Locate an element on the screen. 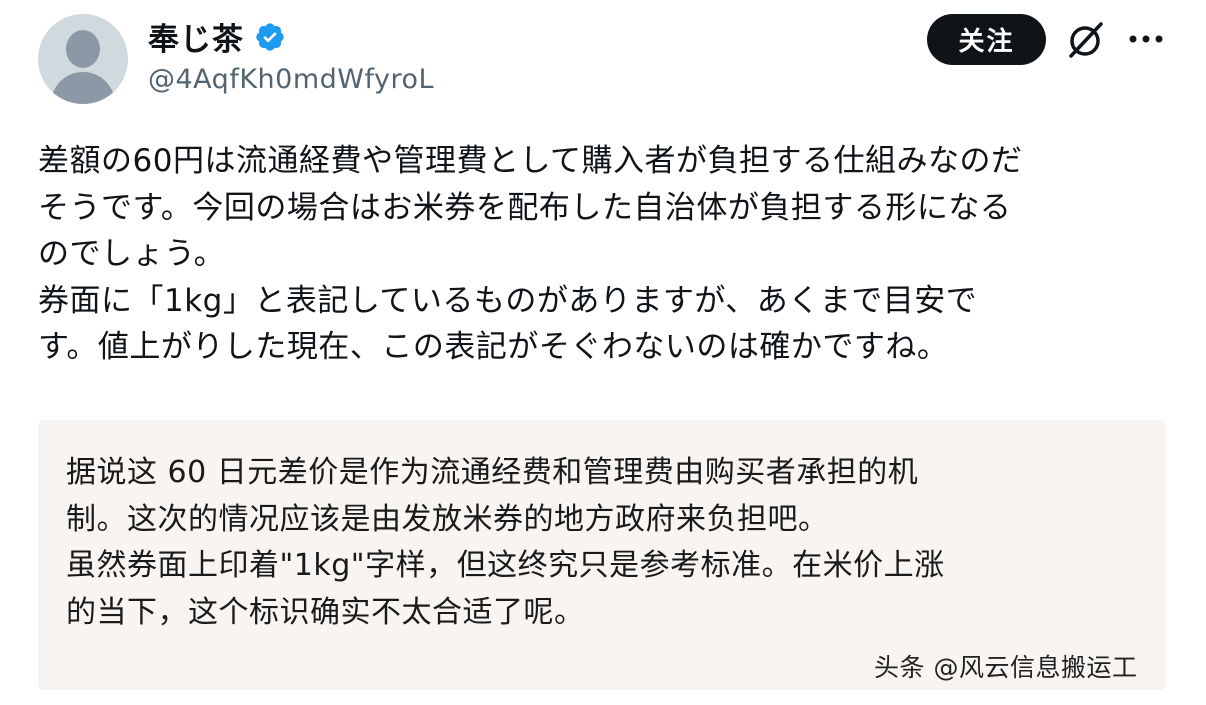 The height and width of the screenshot is (705, 1206). follow-button: 关注 is located at coordinates (986, 39).